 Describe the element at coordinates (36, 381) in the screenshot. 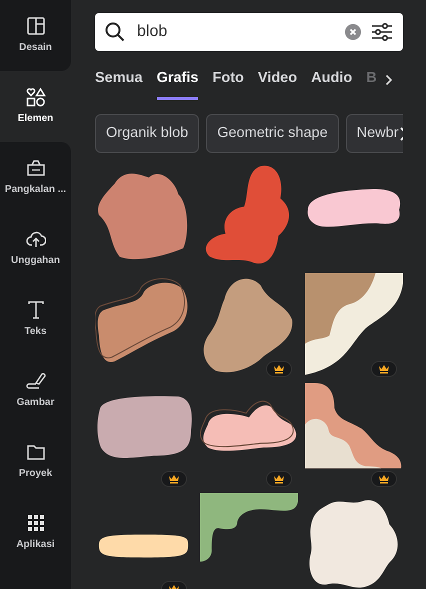

I see `pencil-icon` at that location.